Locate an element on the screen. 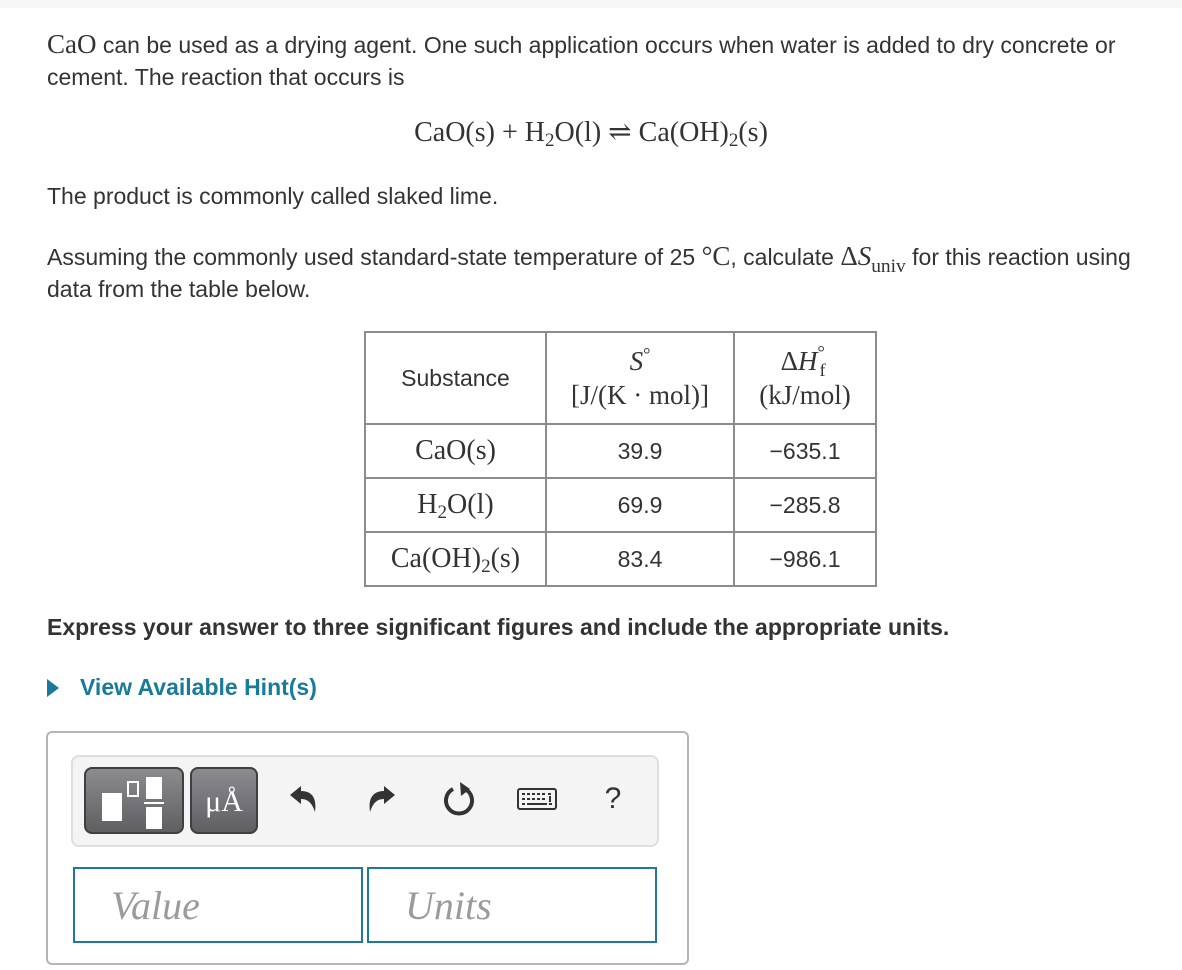 This screenshot has width=1182, height=970. temperature-unit: °C is located at coordinates (716, 256).